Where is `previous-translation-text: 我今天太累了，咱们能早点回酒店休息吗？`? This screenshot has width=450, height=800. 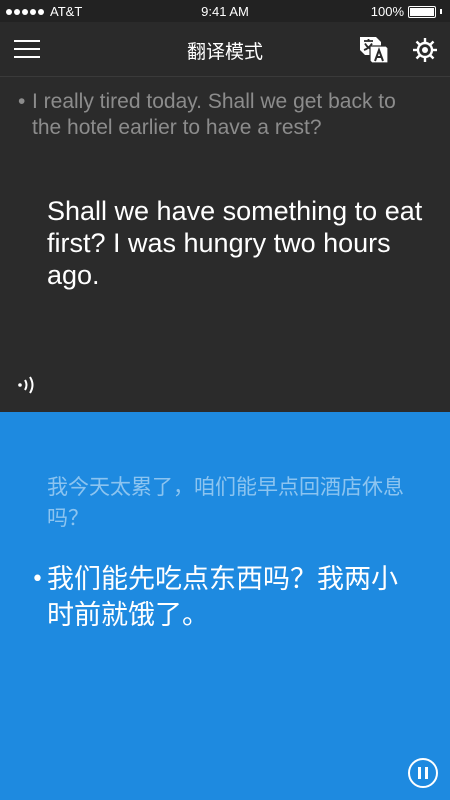
previous-translation-text: 我今天太累了，咱们能早点回酒店休息吗？ is located at coordinates (225, 502).